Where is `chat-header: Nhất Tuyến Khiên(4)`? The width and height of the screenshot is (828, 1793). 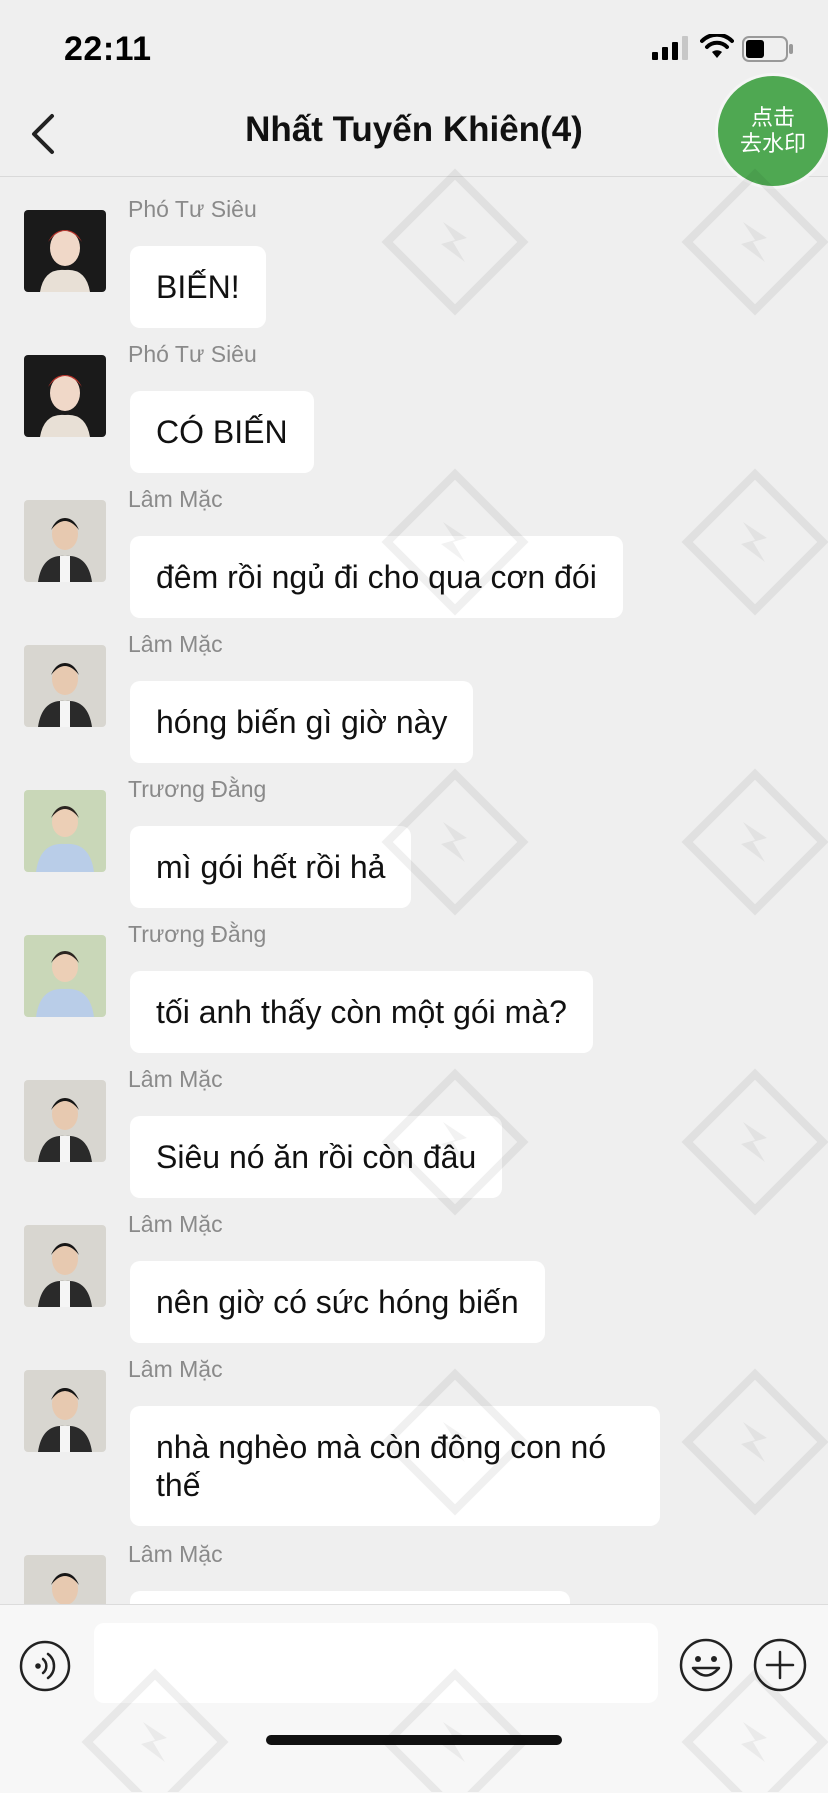 chat-header: Nhất Tuyến Khiên(4) is located at coordinates (414, 124).